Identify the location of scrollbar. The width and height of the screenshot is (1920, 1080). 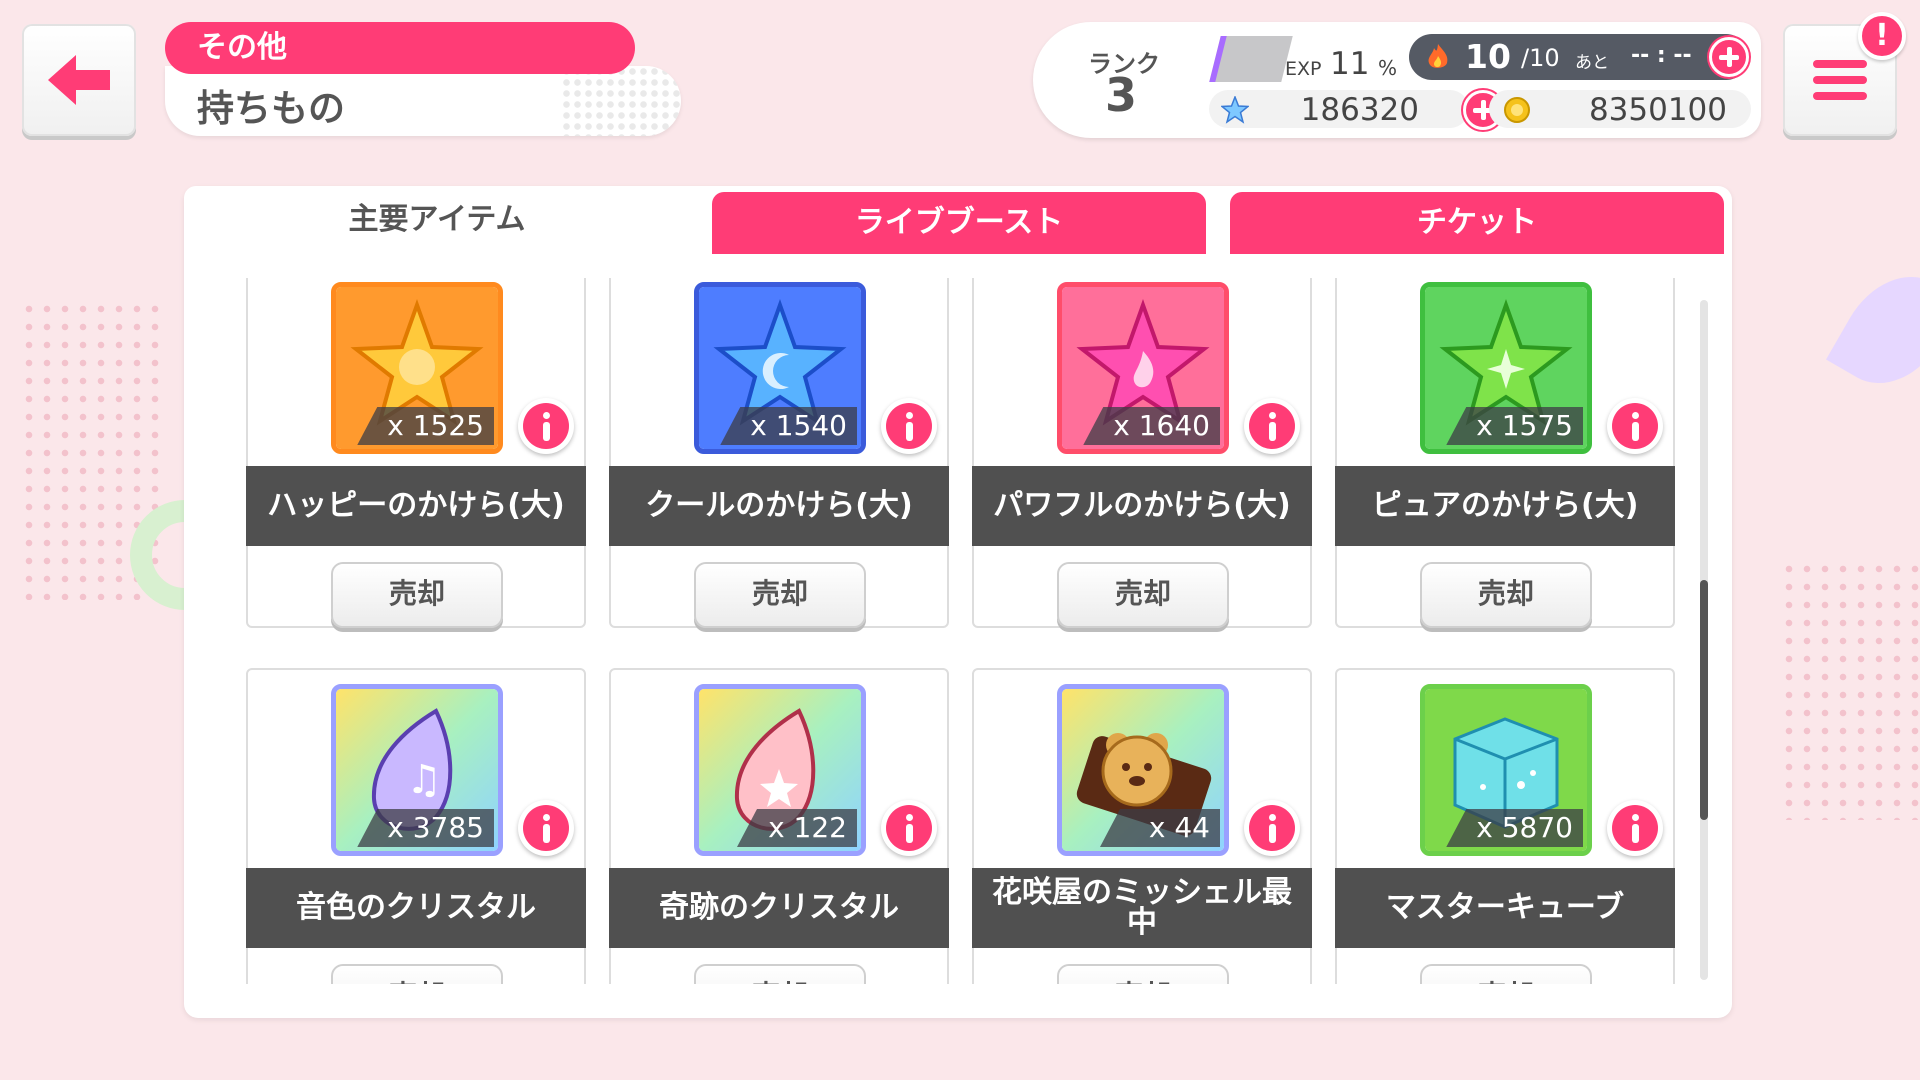
(1704, 640).